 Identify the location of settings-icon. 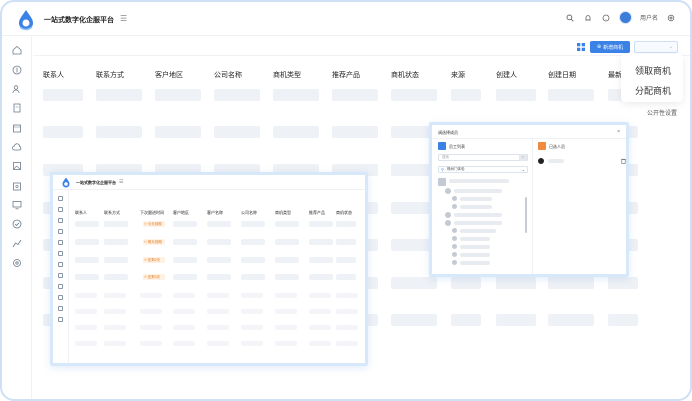
(671, 18).